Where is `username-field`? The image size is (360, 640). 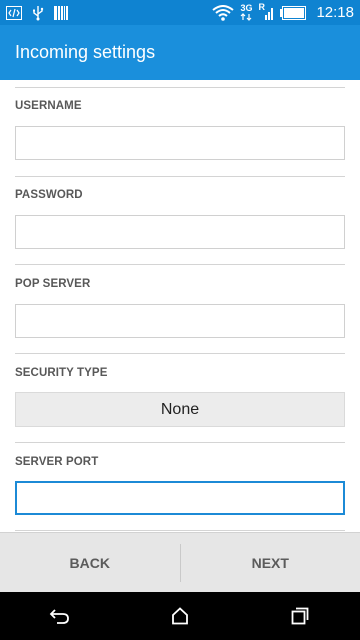 username-field is located at coordinates (180, 143).